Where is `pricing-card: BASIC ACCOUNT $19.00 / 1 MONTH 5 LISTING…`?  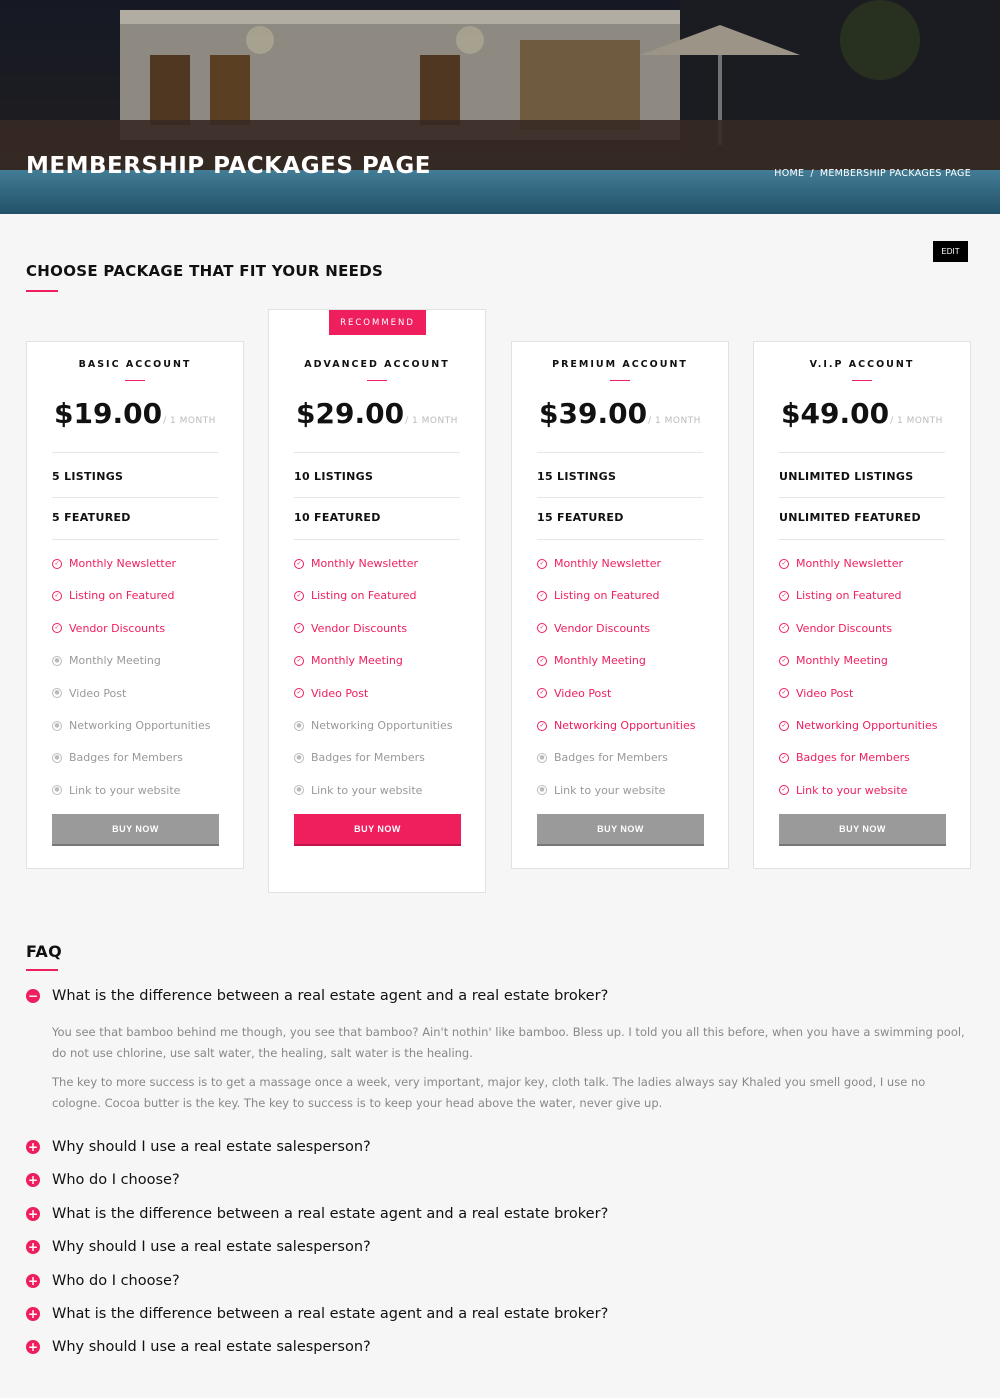
pricing-card: BASIC ACCOUNT $19.00 / 1 MONTH 5 LISTING… is located at coordinates (135, 605).